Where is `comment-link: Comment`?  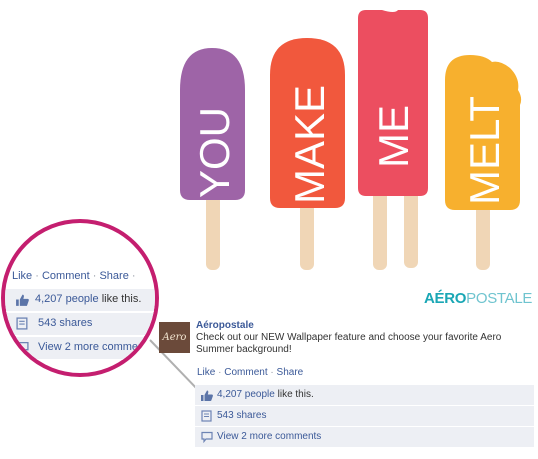
comment-link: Comment is located at coordinates (245, 372).